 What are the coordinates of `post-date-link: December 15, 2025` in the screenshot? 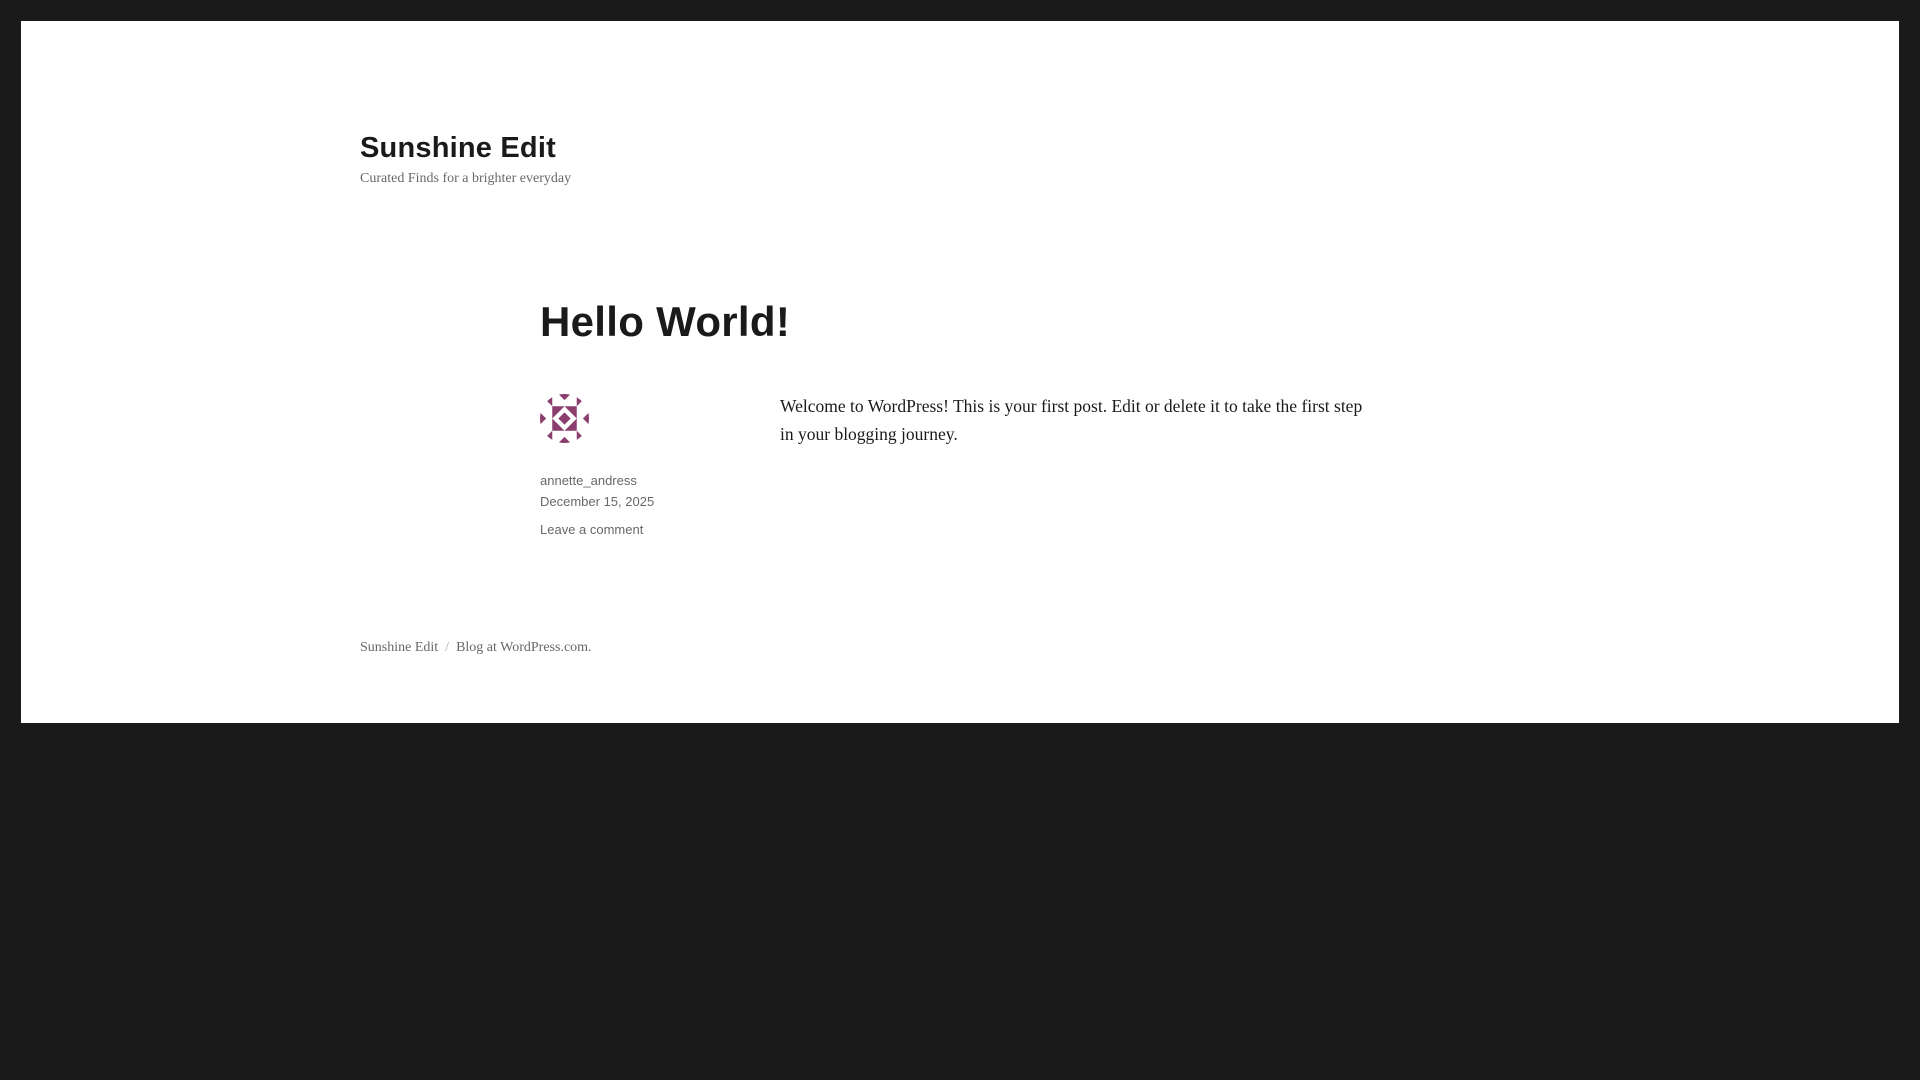 It's located at (597, 501).